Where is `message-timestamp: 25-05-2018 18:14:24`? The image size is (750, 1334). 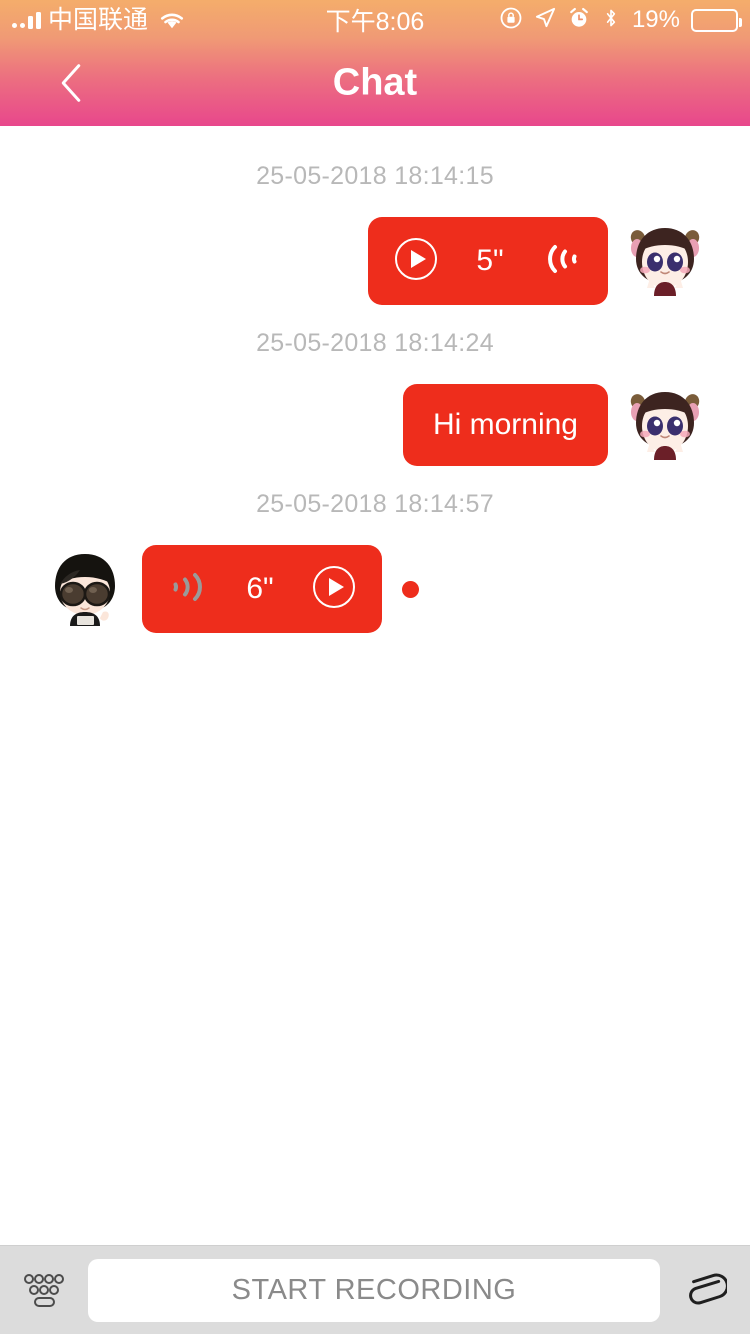 message-timestamp: 25-05-2018 18:14:24 is located at coordinates (375, 343).